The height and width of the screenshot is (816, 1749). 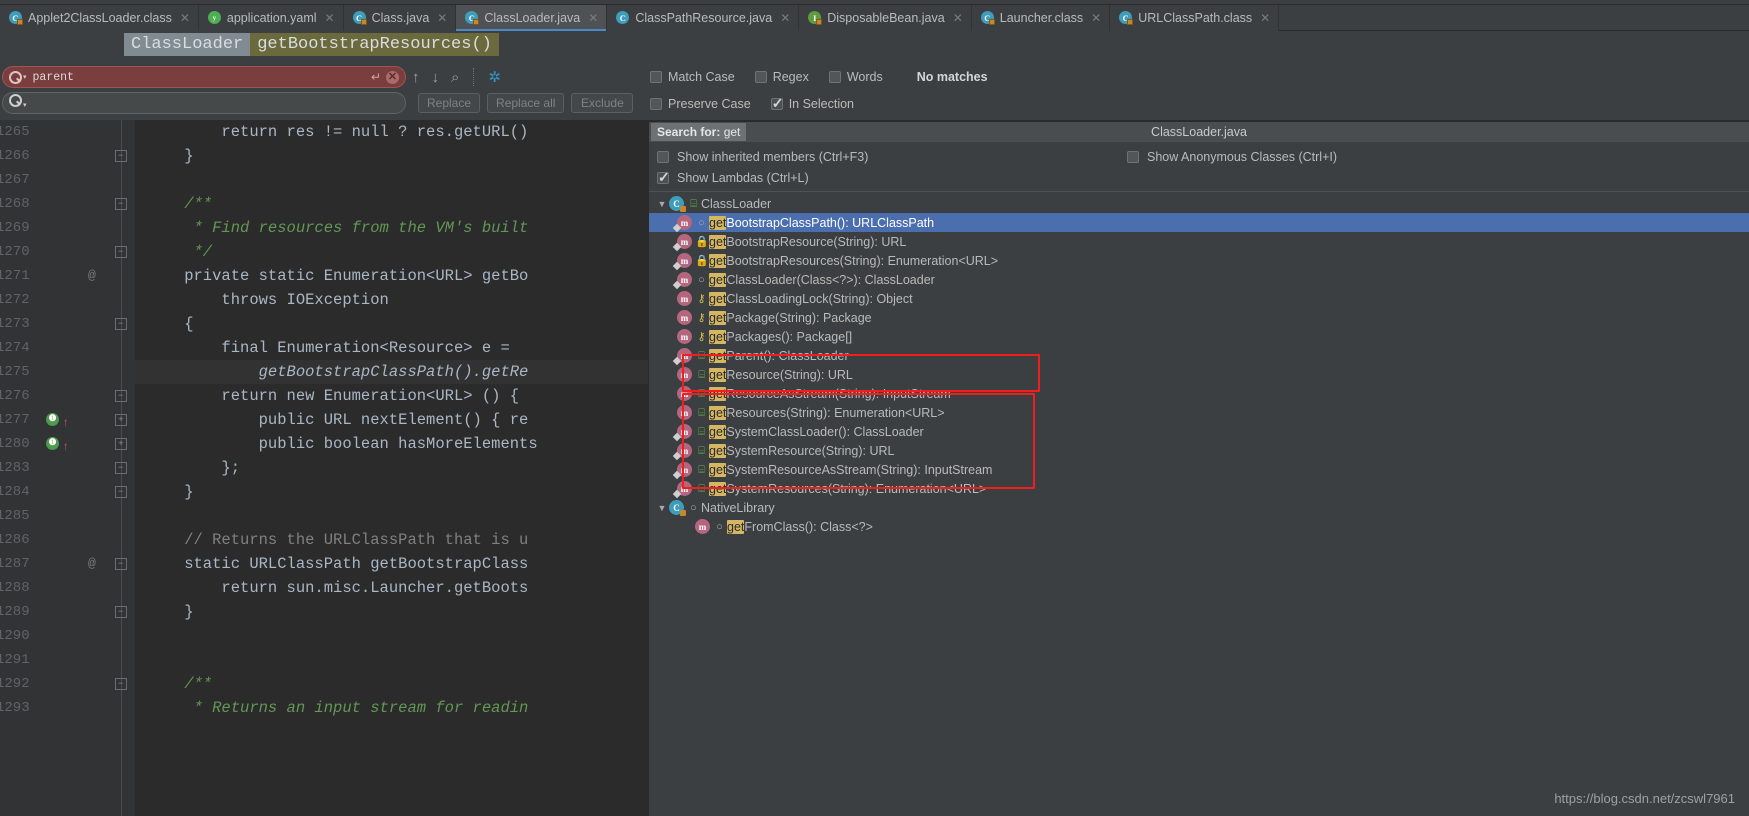 What do you see at coordinates (663, 177) in the screenshot?
I see `show-lambdas-checkbox` at bounding box center [663, 177].